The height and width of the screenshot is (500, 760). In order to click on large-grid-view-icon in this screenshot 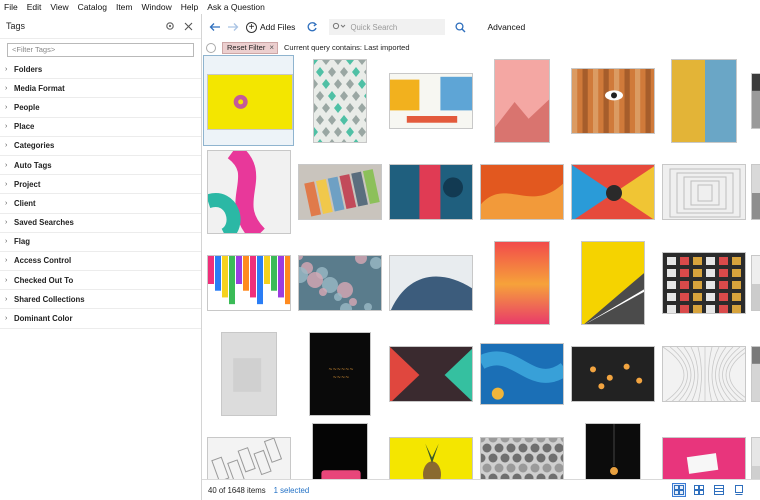, I will do `click(679, 490)`.